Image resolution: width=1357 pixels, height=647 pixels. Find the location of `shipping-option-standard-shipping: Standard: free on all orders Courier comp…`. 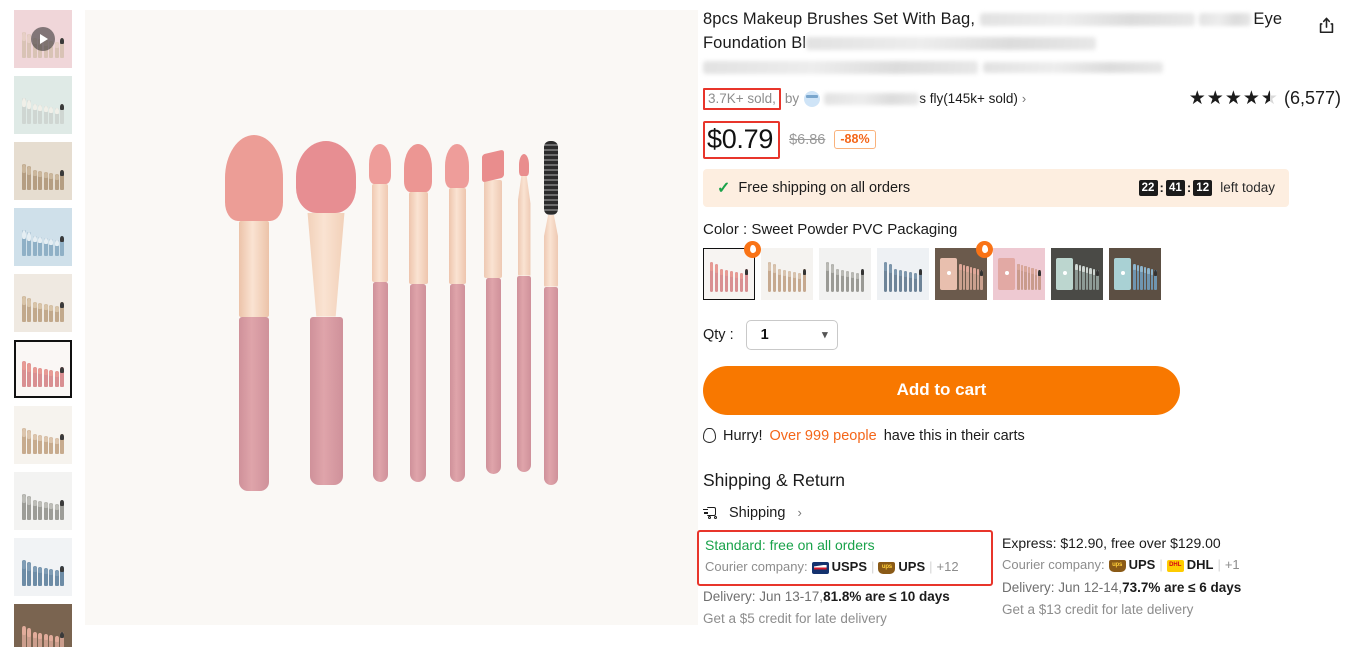

shipping-option-standard-shipping: Standard: free on all orders Courier comp… is located at coordinates (845, 579).